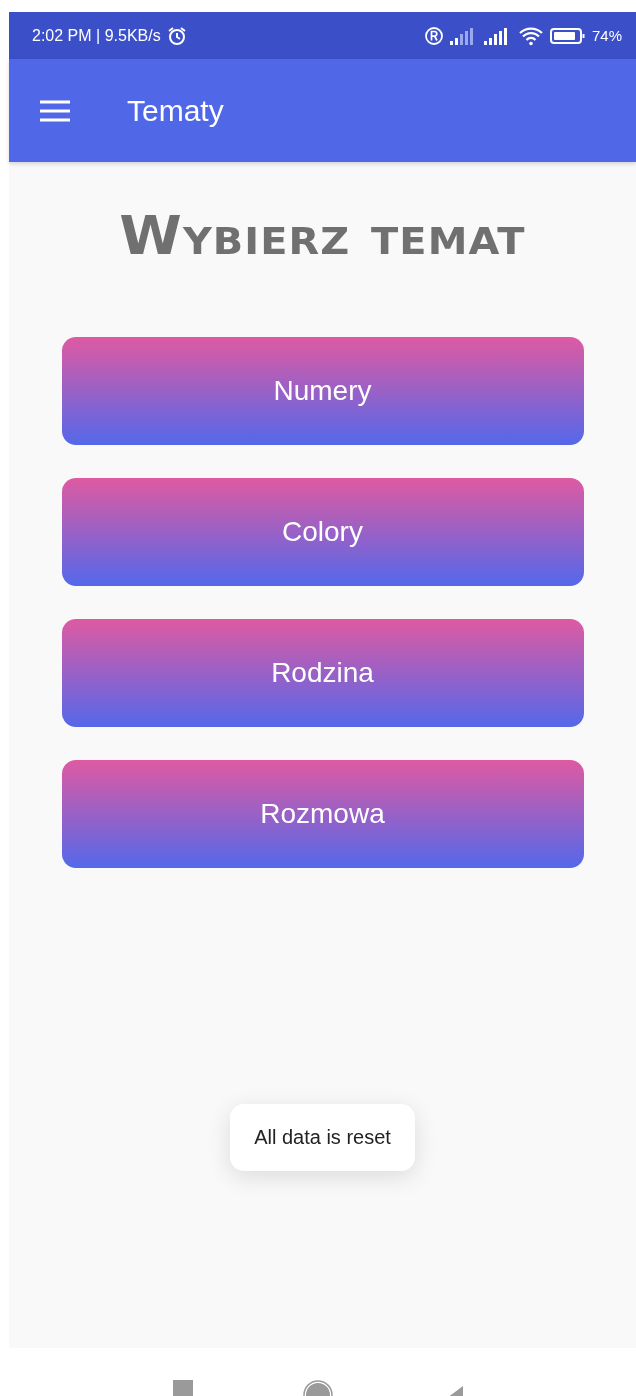 The height and width of the screenshot is (1396, 636). What do you see at coordinates (322, 235) in the screenshot?
I see `page-heading: Wybierz temat` at bounding box center [322, 235].